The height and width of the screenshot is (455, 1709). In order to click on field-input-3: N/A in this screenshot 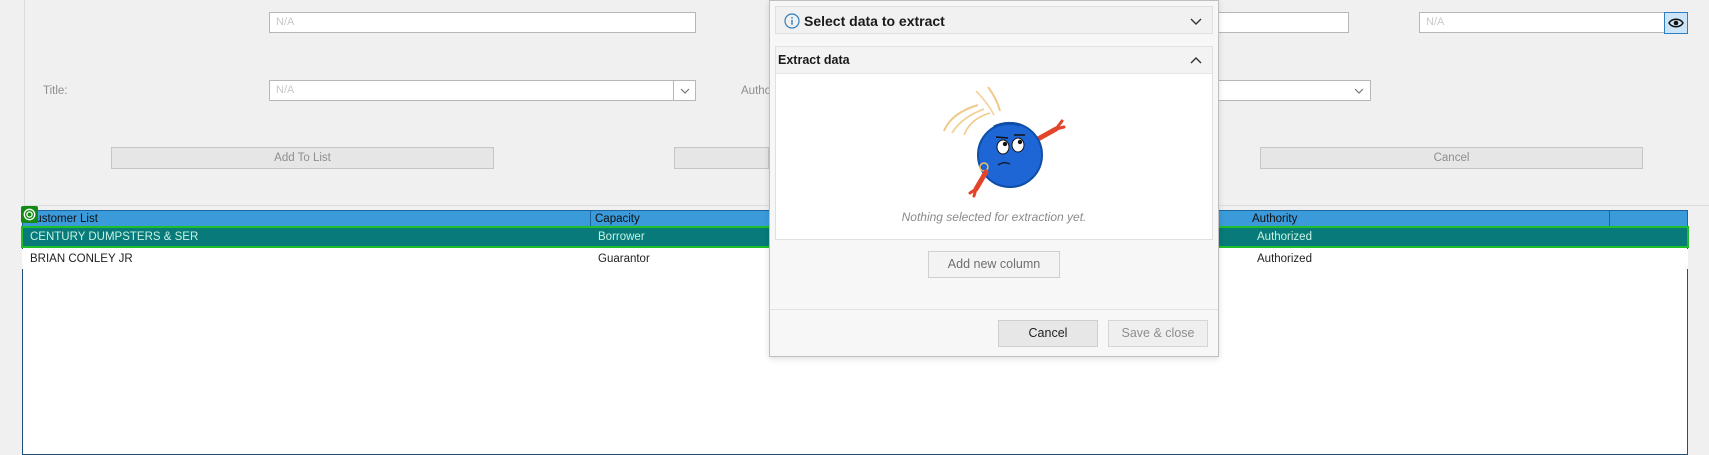, I will do `click(1542, 22)`.